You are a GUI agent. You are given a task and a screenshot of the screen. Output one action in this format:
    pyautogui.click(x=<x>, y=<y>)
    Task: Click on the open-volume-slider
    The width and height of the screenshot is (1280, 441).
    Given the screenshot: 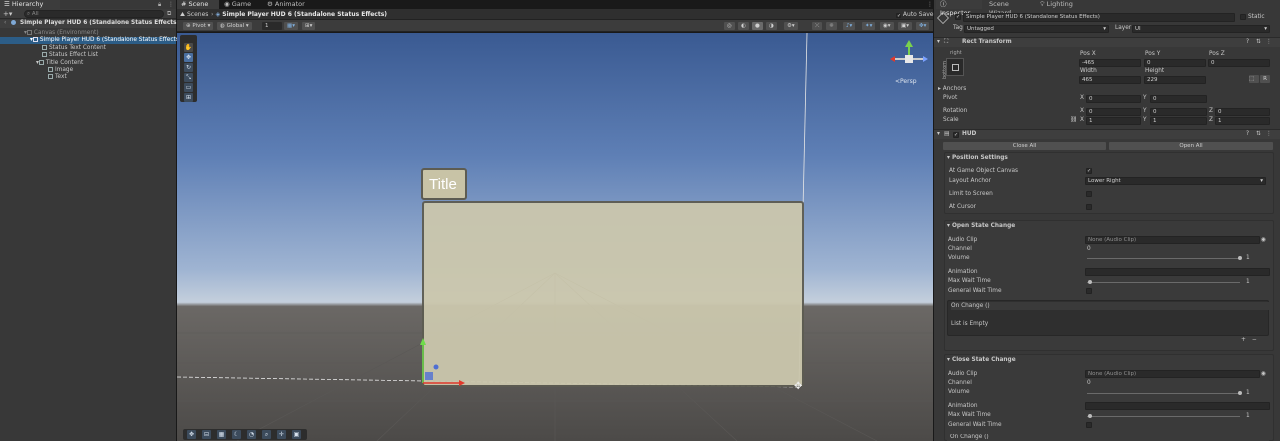 What is the action you would take?
    pyautogui.click(x=1163, y=258)
    